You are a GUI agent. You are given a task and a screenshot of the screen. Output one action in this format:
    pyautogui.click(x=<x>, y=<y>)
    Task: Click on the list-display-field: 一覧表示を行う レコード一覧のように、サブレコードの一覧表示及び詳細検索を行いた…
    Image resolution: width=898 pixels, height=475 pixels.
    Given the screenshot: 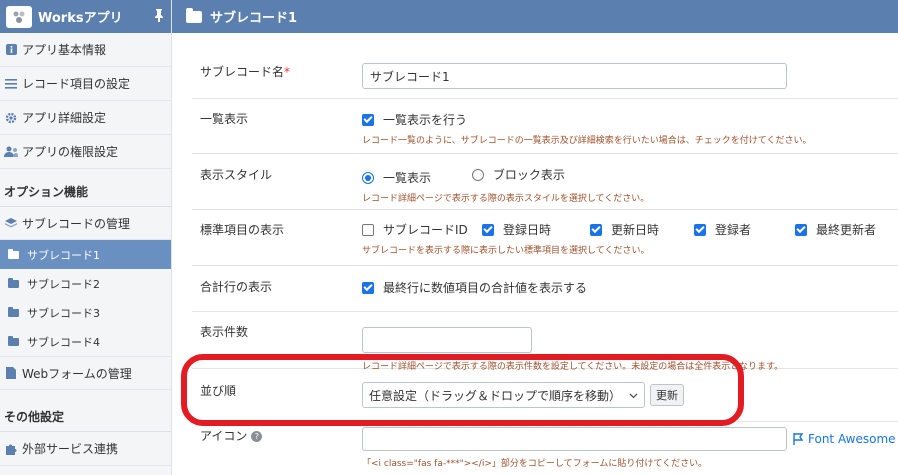 What is the action you would take?
    pyautogui.click(x=630, y=131)
    